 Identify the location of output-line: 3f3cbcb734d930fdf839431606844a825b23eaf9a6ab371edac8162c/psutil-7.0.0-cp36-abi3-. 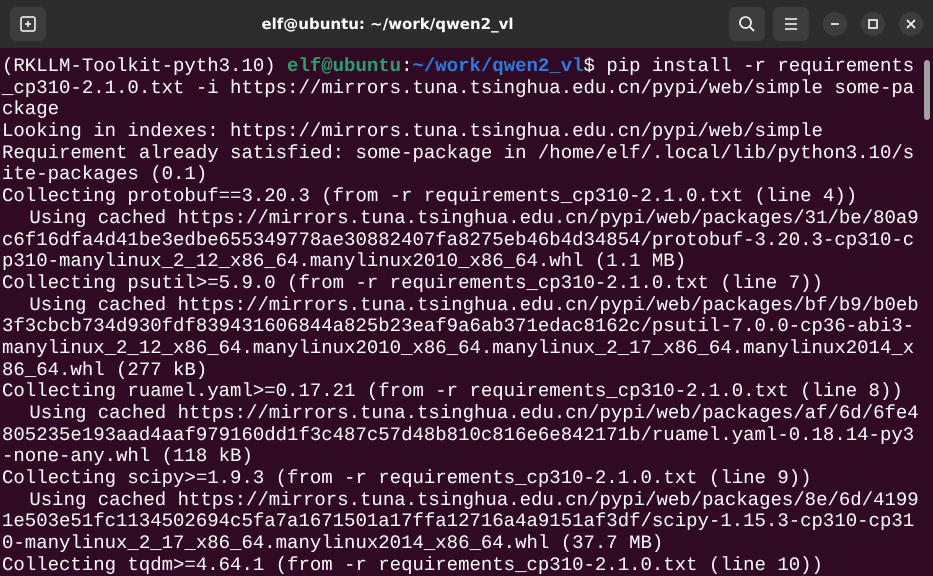
(458, 327).